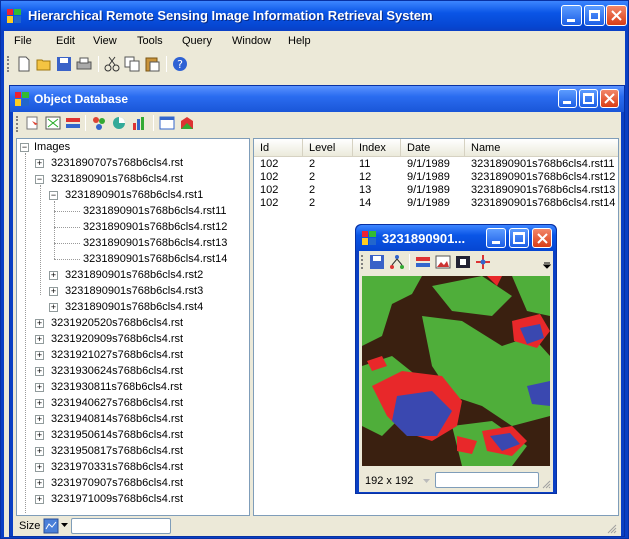 This screenshot has width=629, height=539. I want to click on tree-item-image: 3231940627s768b6cls4.rst, so click(117, 403).